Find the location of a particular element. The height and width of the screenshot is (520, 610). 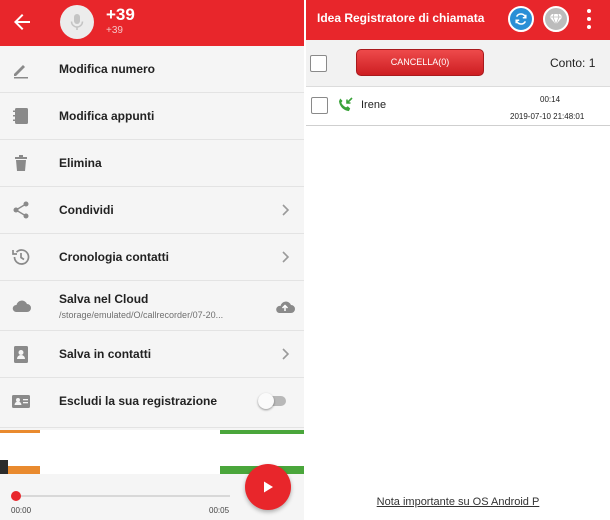

call-duration: 00:14 is located at coordinates (550, 99).